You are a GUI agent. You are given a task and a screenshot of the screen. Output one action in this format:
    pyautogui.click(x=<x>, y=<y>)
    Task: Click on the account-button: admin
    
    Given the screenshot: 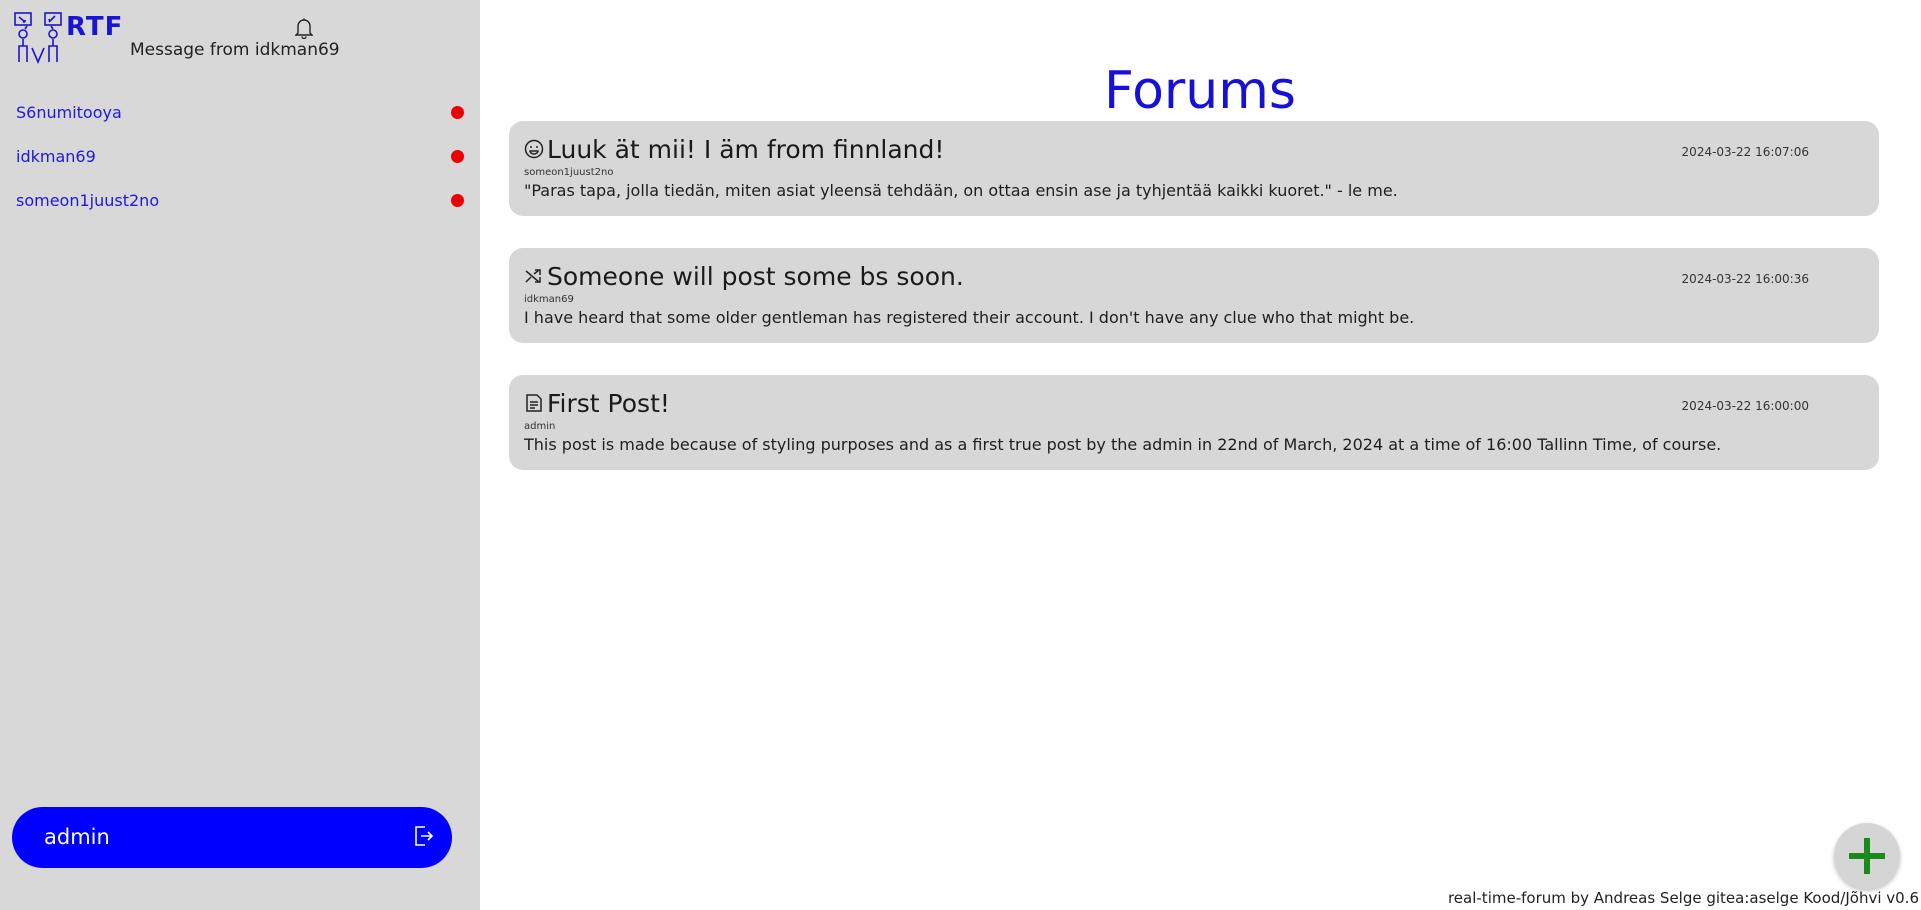 What is the action you would take?
    pyautogui.click(x=232, y=837)
    